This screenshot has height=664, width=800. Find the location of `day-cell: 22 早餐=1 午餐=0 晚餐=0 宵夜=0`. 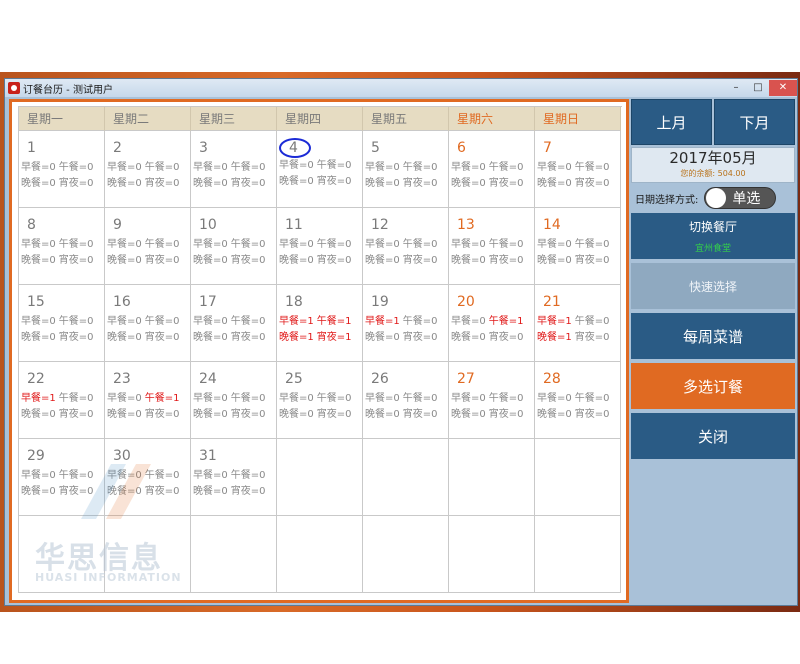

day-cell: 22 早餐=1 午餐=0 晚餐=0 宵夜=0 is located at coordinates (62, 400).